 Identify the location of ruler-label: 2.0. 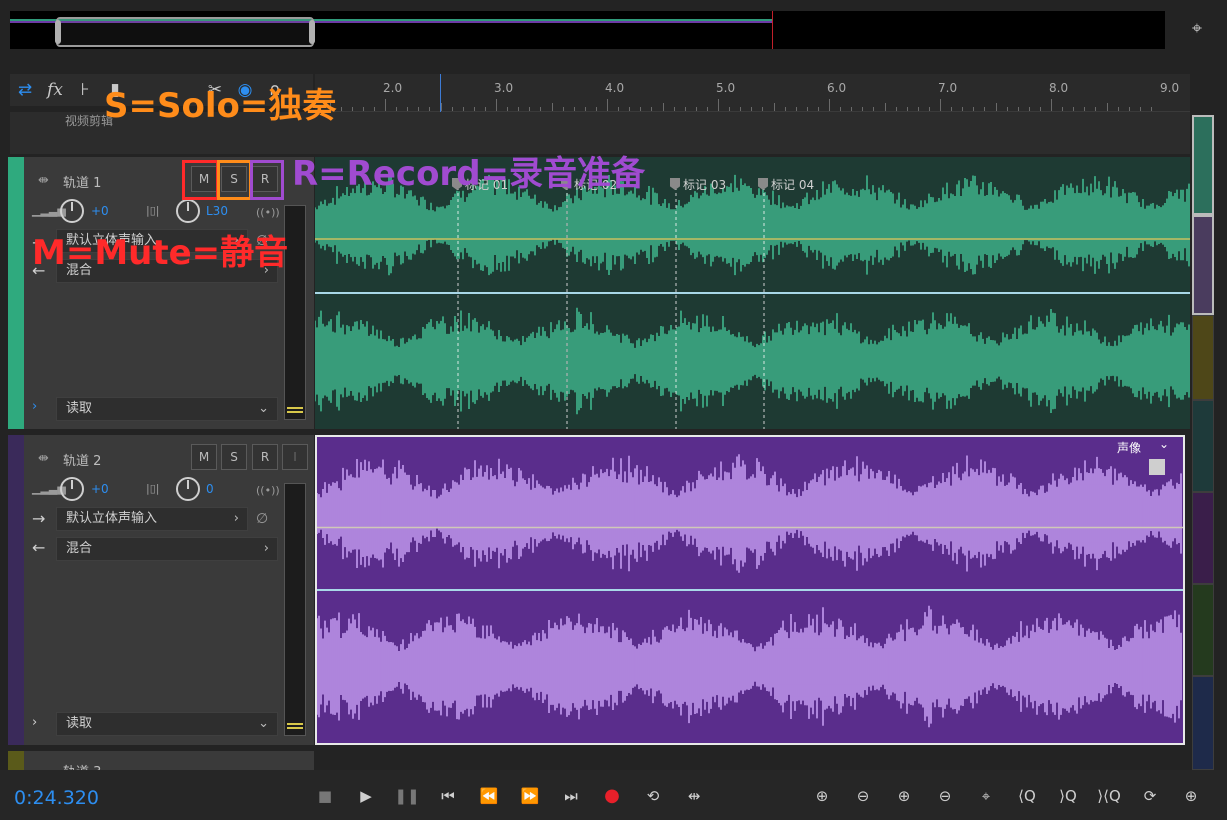
(393, 88).